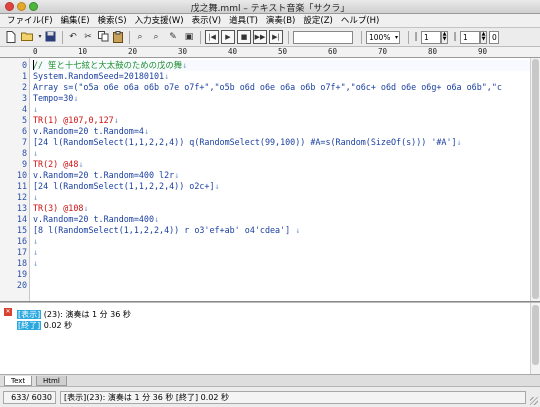 Image resolution: width=540 pixels, height=407 pixels. I want to click on menu-input-assist: 入力支援(W), so click(159, 20).